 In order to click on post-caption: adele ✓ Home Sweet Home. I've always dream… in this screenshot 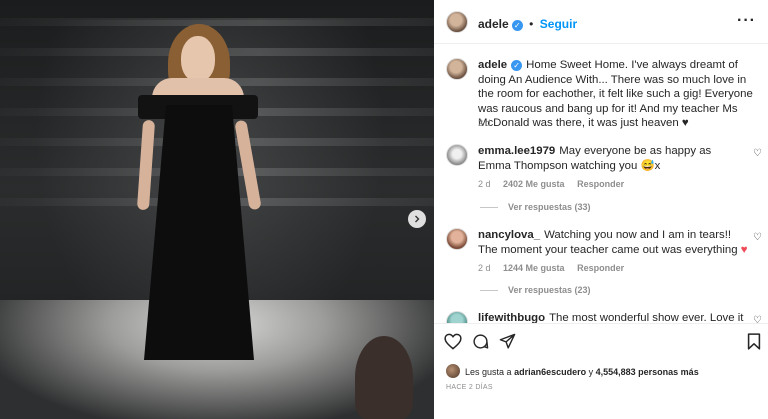, I will do `click(621, 94)`.